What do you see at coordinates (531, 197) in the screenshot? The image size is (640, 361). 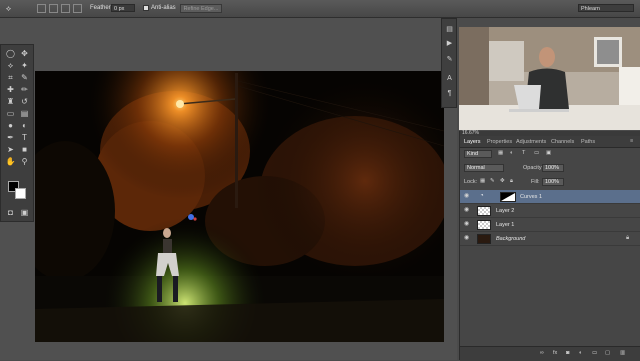 I see `layer-name: Curves 1` at bounding box center [531, 197].